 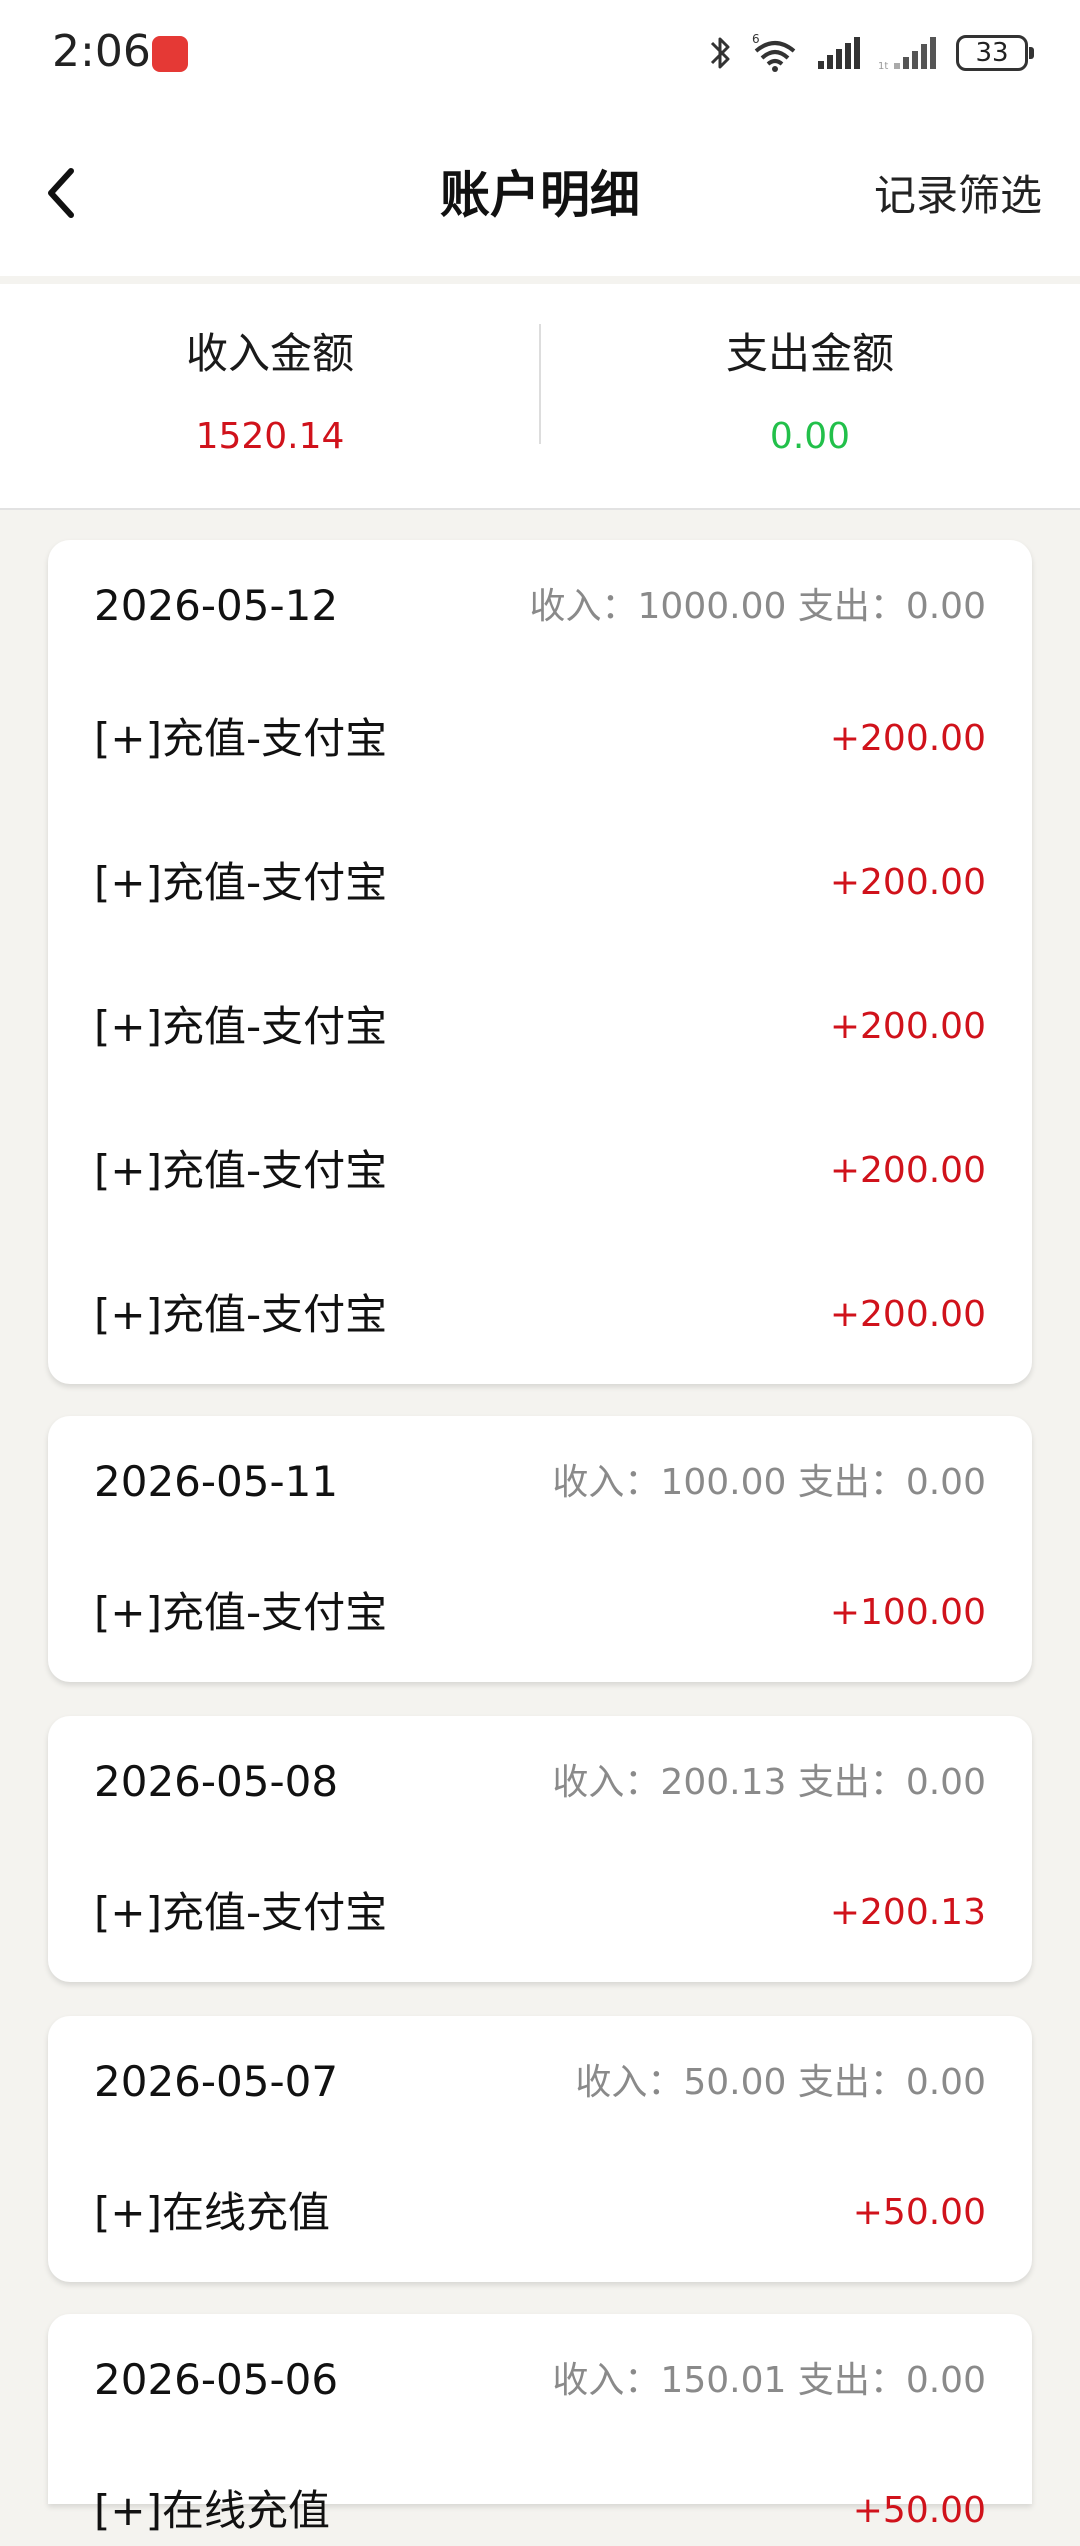 What do you see at coordinates (810, 396) in the screenshot?
I see `expense-summary: 支出金额 0.00` at bounding box center [810, 396].